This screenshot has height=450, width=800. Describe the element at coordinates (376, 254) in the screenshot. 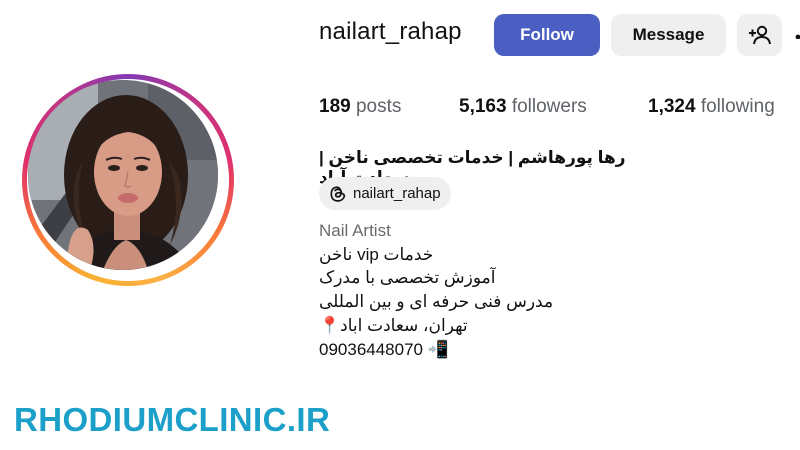

I see `bio-line: خدمات vip ناخن` at that location.